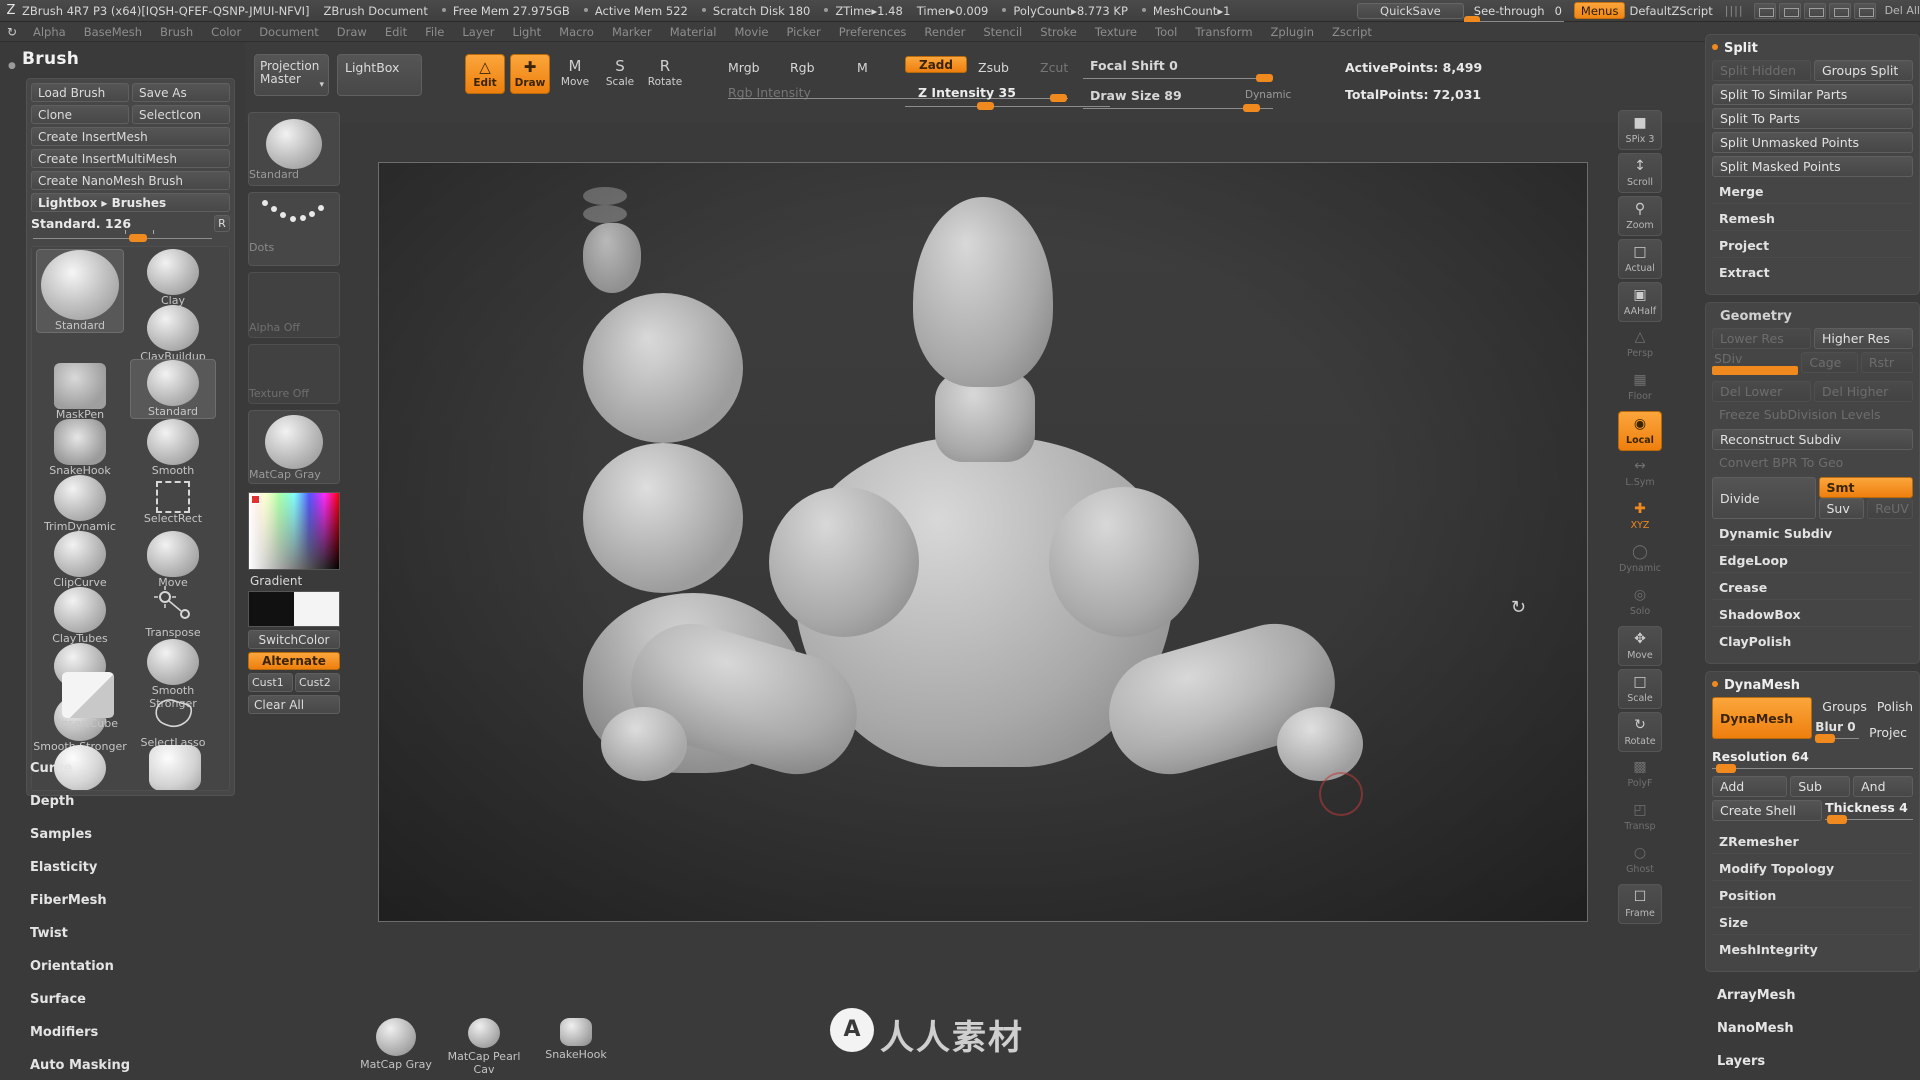 This screenshot has height=1080, width=1920. I want to click on dynamesh-toggle-button: DynaMesh, so click(1762, 718).